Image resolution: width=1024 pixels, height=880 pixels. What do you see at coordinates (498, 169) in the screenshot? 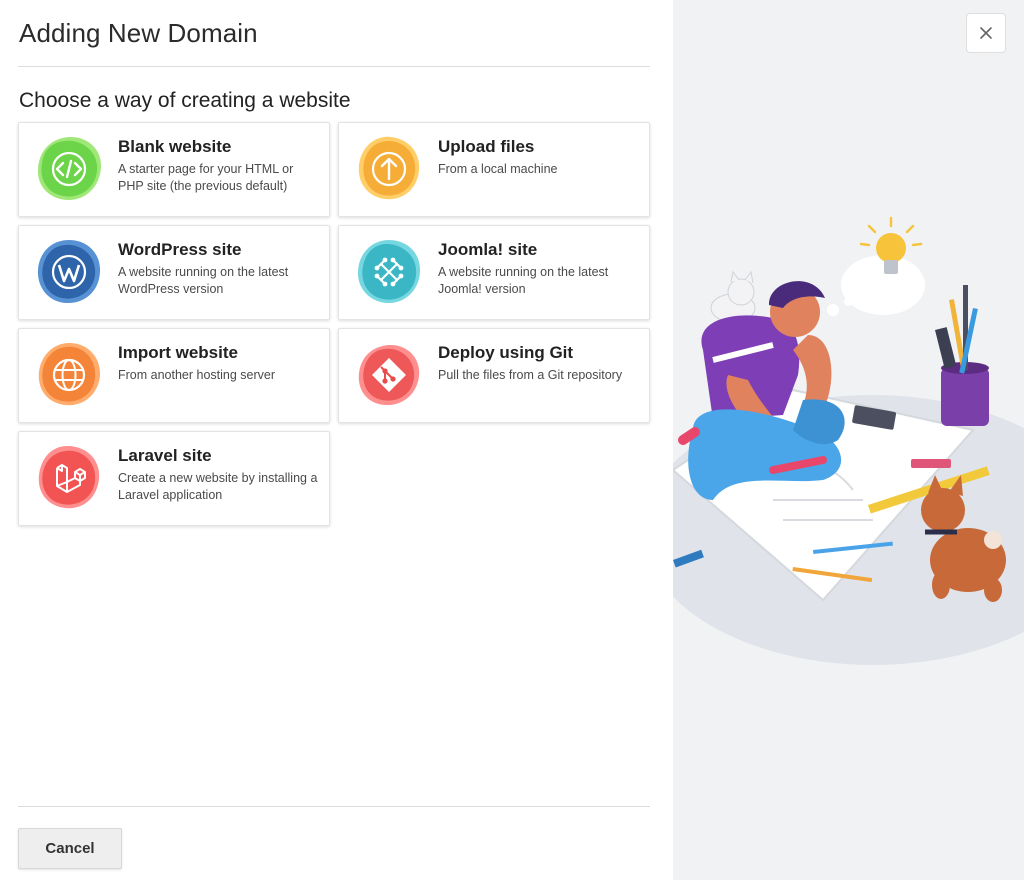
I see `option-description: From a local machine` at bounding box center [498, 169].